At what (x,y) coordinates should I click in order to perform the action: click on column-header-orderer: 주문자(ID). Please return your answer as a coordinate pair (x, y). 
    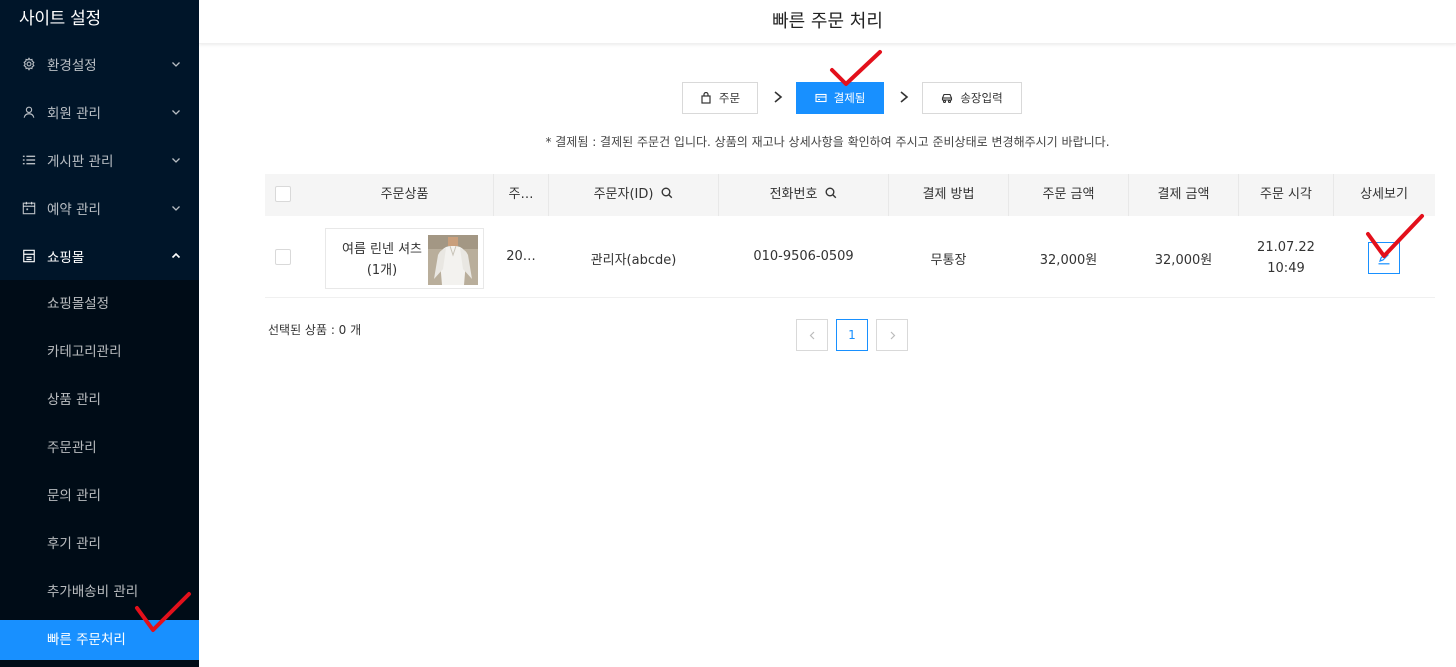
    Looking at the image, I should click on (633, 195).